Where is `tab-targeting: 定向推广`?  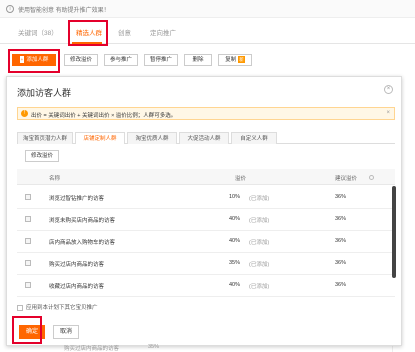 tab-targeting: 定向推广 is located at coordinates (163, 32).